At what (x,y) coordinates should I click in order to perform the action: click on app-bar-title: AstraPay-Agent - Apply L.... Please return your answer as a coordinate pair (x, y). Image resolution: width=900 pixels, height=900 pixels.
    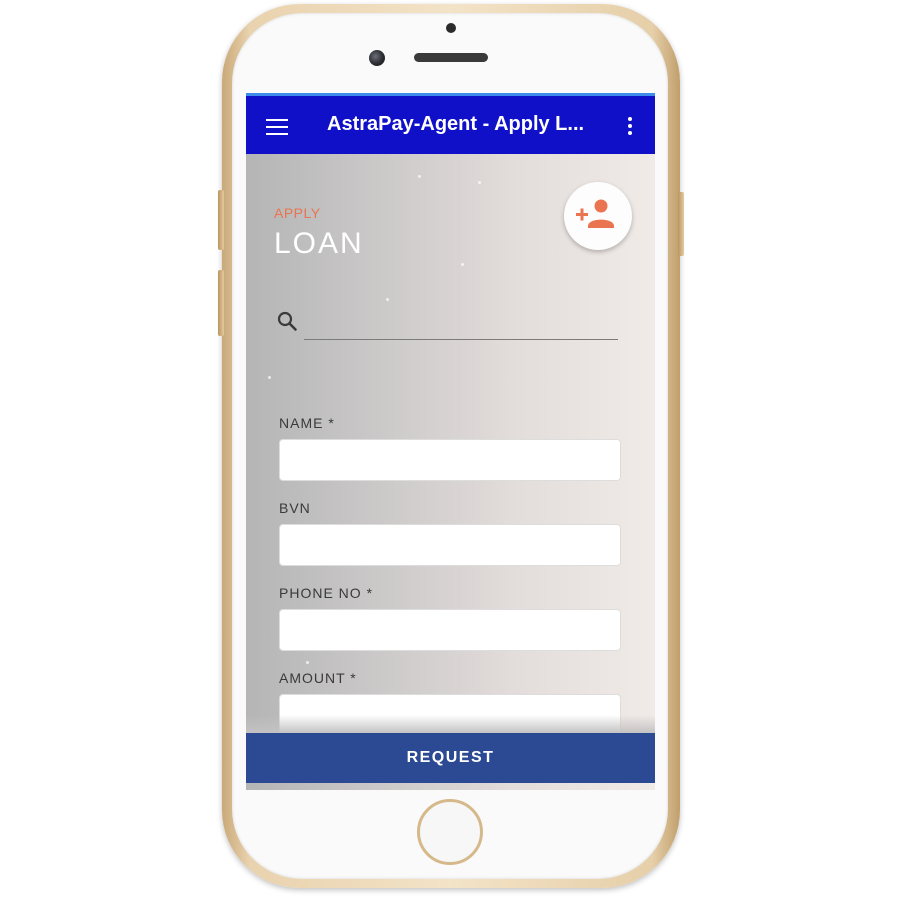
    Looking at the image, I should click on (456, 124).